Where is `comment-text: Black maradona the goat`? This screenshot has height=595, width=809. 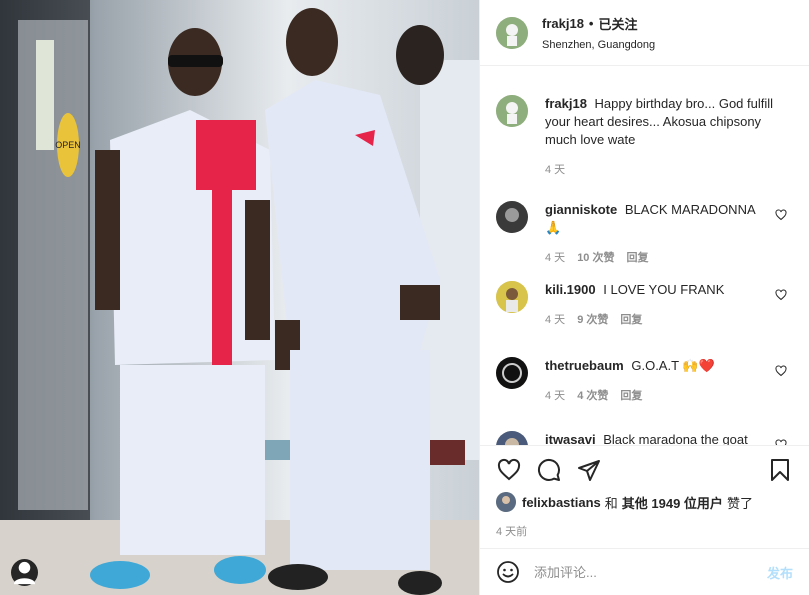 comment-text: Black maradona the goat is located at coordinates (675, 438).